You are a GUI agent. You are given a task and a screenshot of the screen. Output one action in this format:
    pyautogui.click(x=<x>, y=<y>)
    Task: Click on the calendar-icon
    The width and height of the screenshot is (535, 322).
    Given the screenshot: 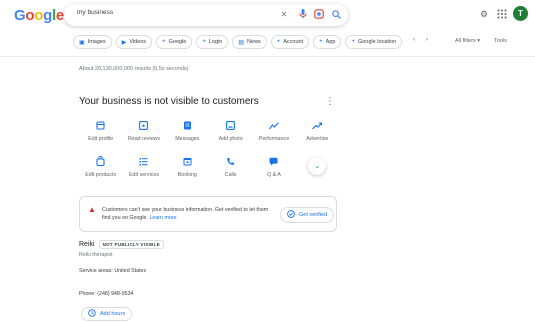 What is the action you would take?
    pyautogui.click(x=187, y=161)
    